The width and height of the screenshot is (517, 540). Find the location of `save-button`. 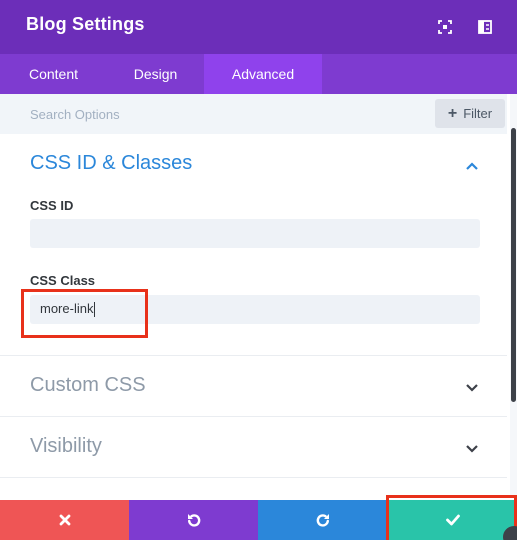

save-button is located at coordinates (452, 520).